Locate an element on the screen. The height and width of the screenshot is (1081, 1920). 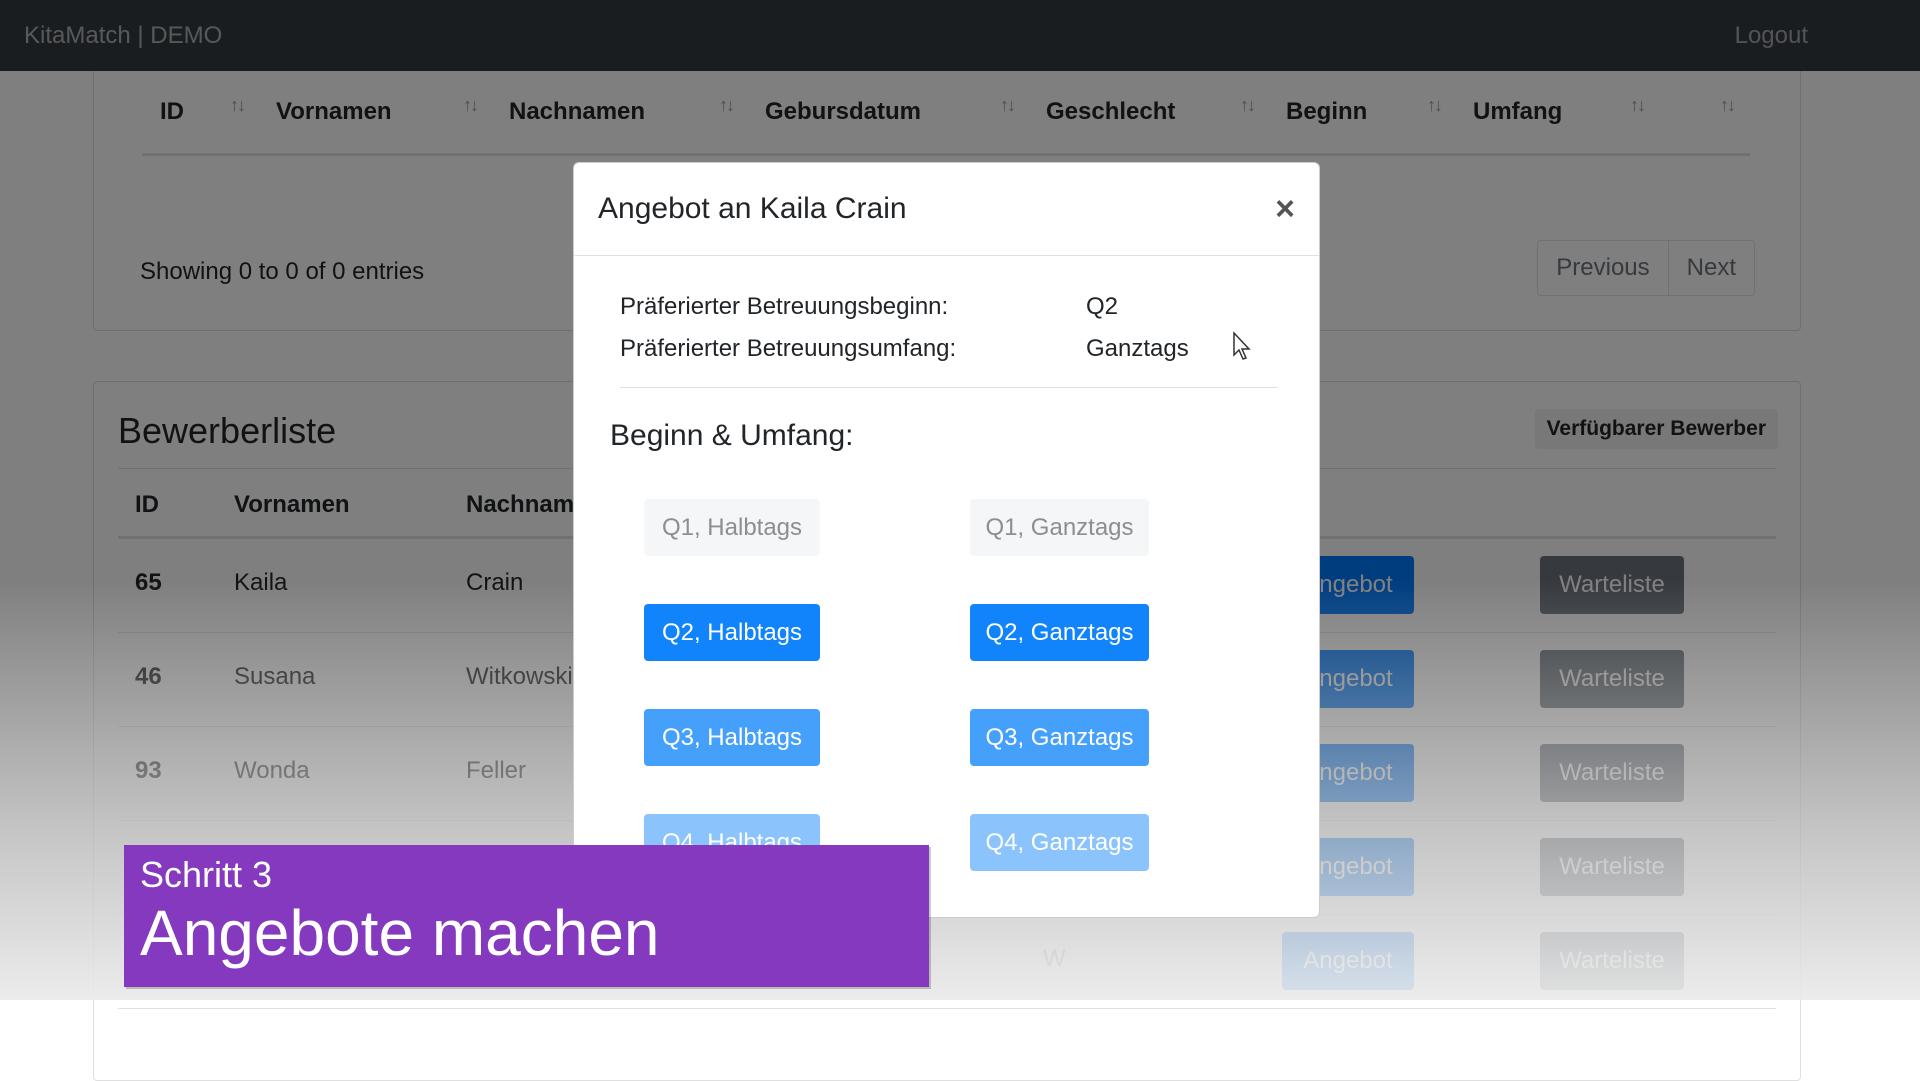
option-q1-halbtags-button: Q1, Halbtags is located at coordinates (732, 527).